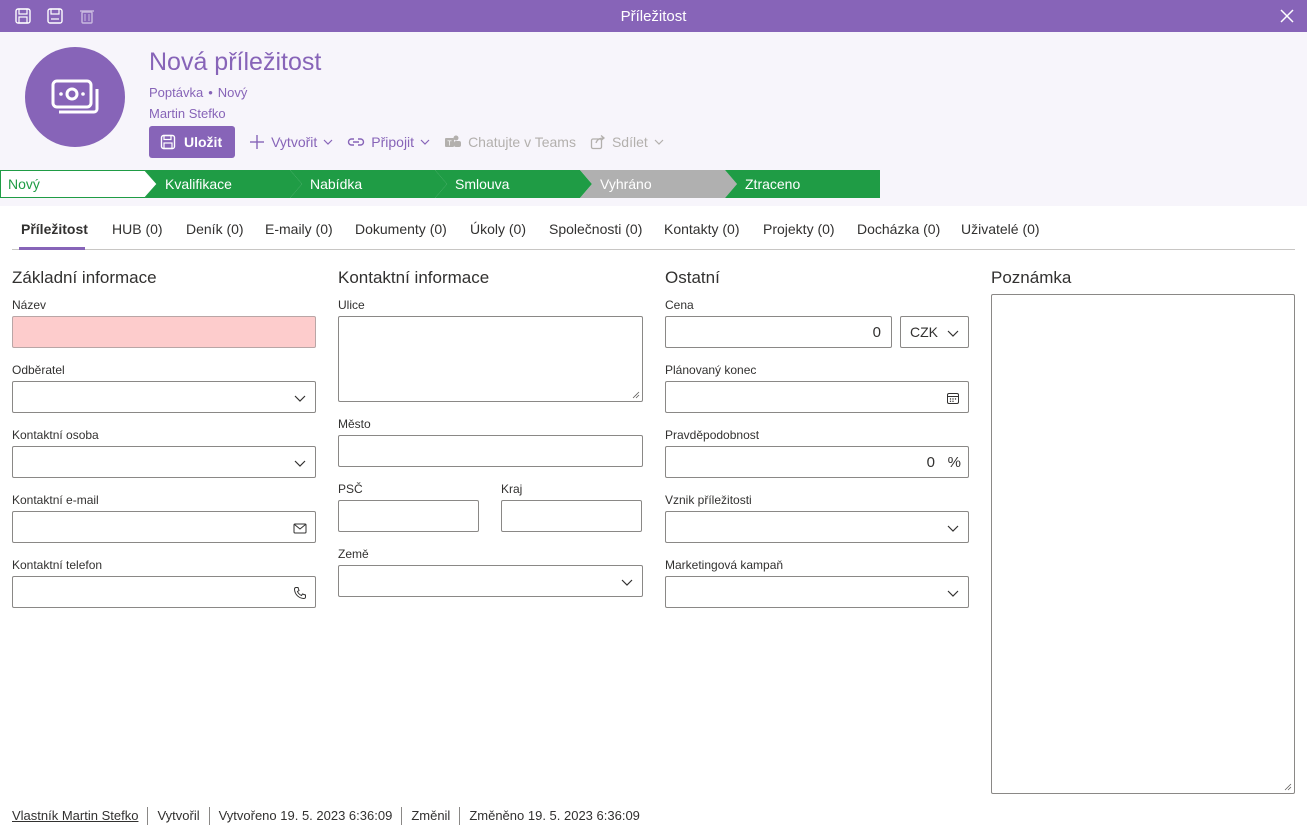 This screenshot has width=1307, height=833. What do you see at coordinates (778, 332) in the screenshot?
I see `price-input: 0` at bounding box center [778, 332].